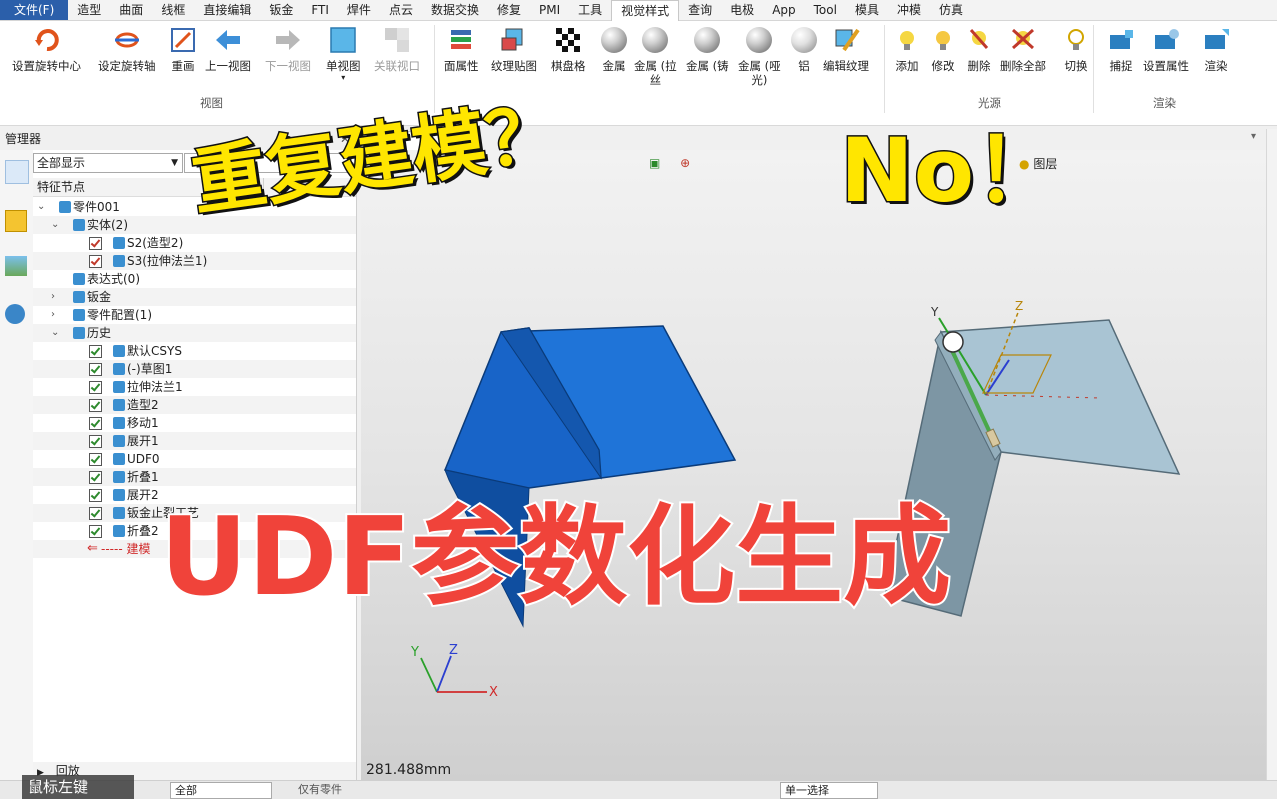 The image size is (1277, 799). What do you see at coordinates (15, 314) in the screenshot?
I see `user-tab-icon` at bounding box center [15, 314].